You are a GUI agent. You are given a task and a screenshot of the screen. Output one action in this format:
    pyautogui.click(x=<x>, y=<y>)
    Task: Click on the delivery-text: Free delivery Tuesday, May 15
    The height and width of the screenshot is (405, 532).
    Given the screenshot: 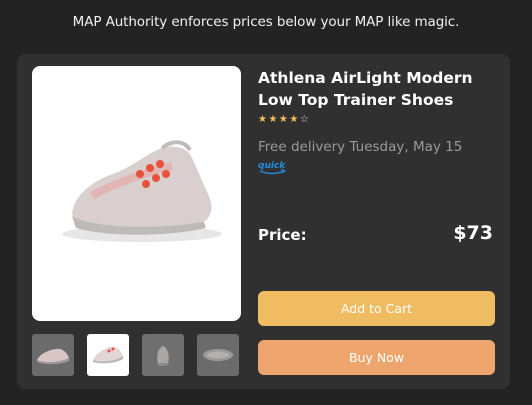 What is the action you would take?
    pyautogui.click(x=360, y=147)
    